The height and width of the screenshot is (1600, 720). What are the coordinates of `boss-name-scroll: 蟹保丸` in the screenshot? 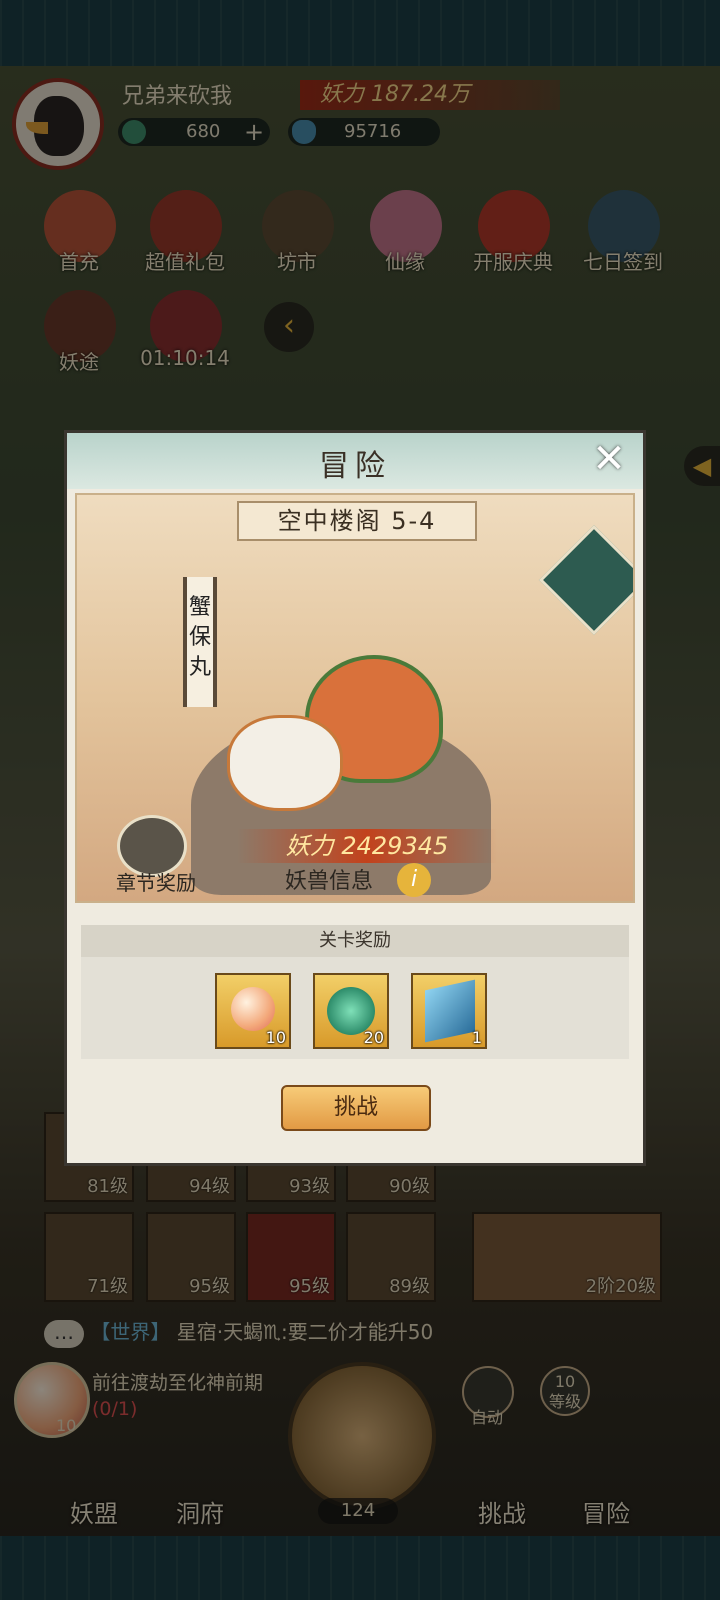 It's located at (200, 642).